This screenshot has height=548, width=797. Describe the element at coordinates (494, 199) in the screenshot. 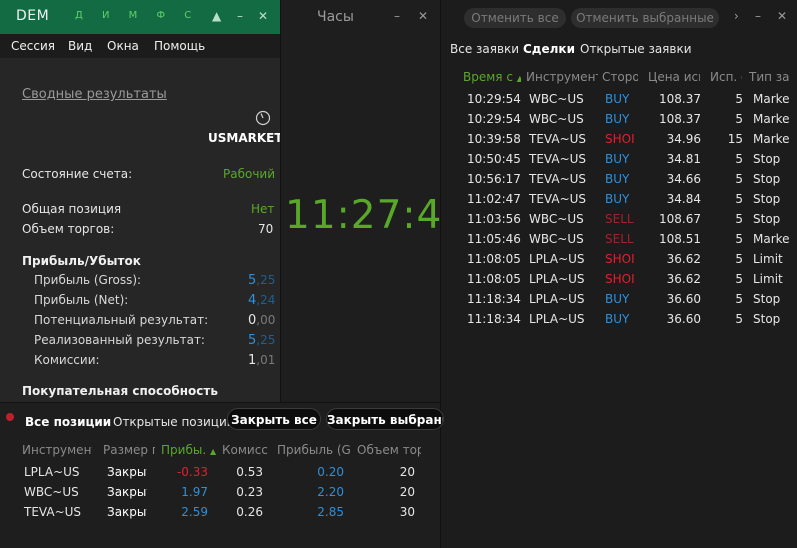

I see `cell-time: 11:02:47` at that location.